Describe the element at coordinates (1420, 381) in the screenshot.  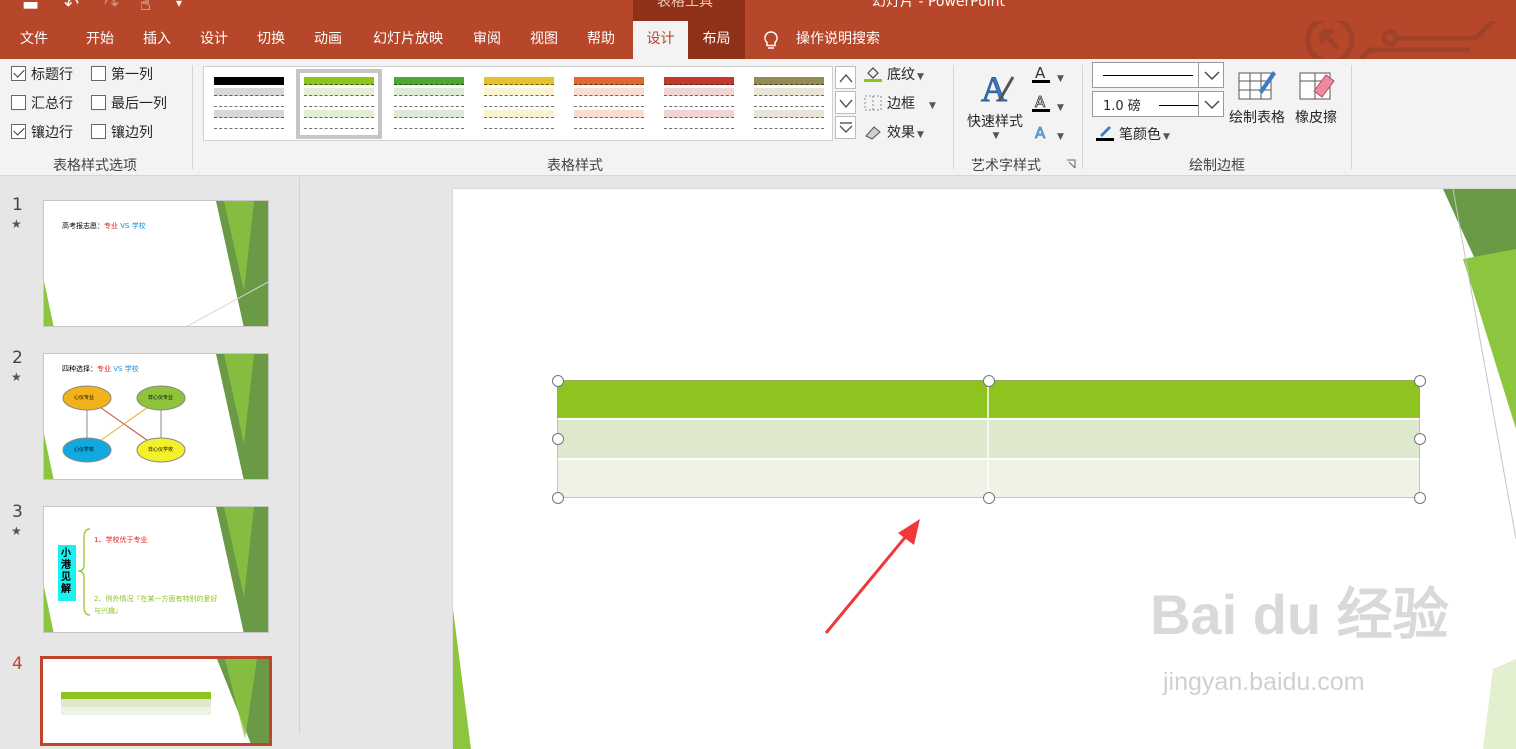
I see `resize-handle-top-right` at that location.